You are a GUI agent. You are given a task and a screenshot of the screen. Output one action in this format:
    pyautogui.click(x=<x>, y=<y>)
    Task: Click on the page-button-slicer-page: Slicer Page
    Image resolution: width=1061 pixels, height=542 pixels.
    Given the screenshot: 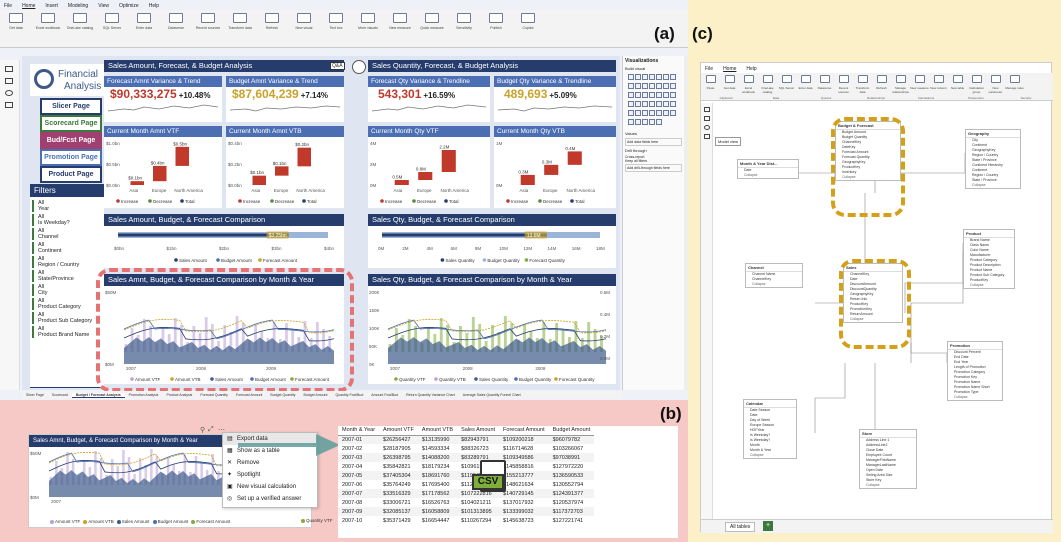 What is the action you would take?
    pyautogui.click(x=71, y=106)
    